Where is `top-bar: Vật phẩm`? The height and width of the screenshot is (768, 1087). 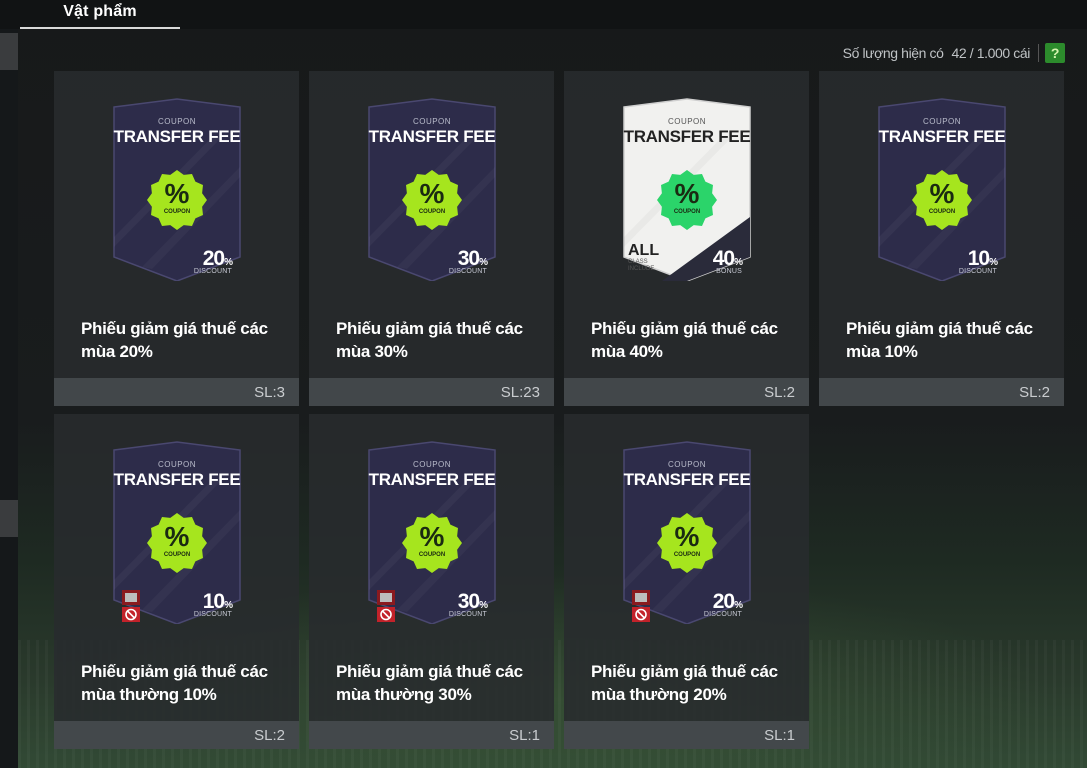
top-bar: Vật phẩm is located at coordinates (543, 14).